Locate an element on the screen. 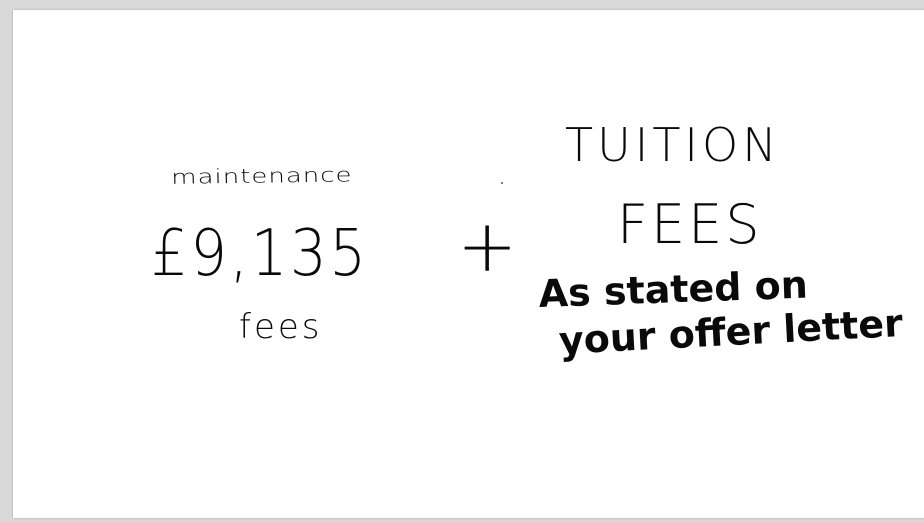 This screenshot has width=924, height=522. maintenance-label: maintenance is located at coordinates (261, 176).